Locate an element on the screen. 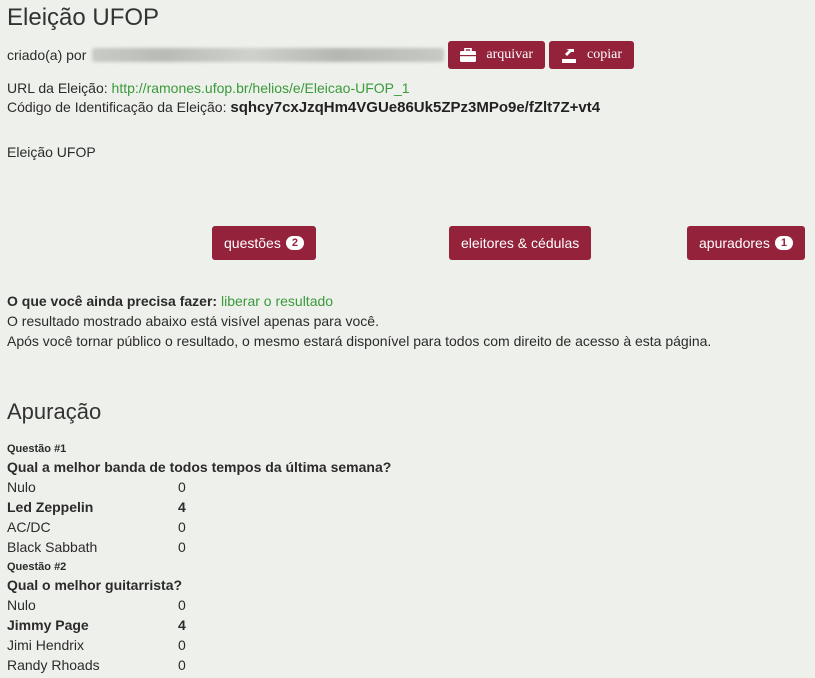  answer-row-winner: Led Zeppelin 4 is located at coordinates (199, 507).